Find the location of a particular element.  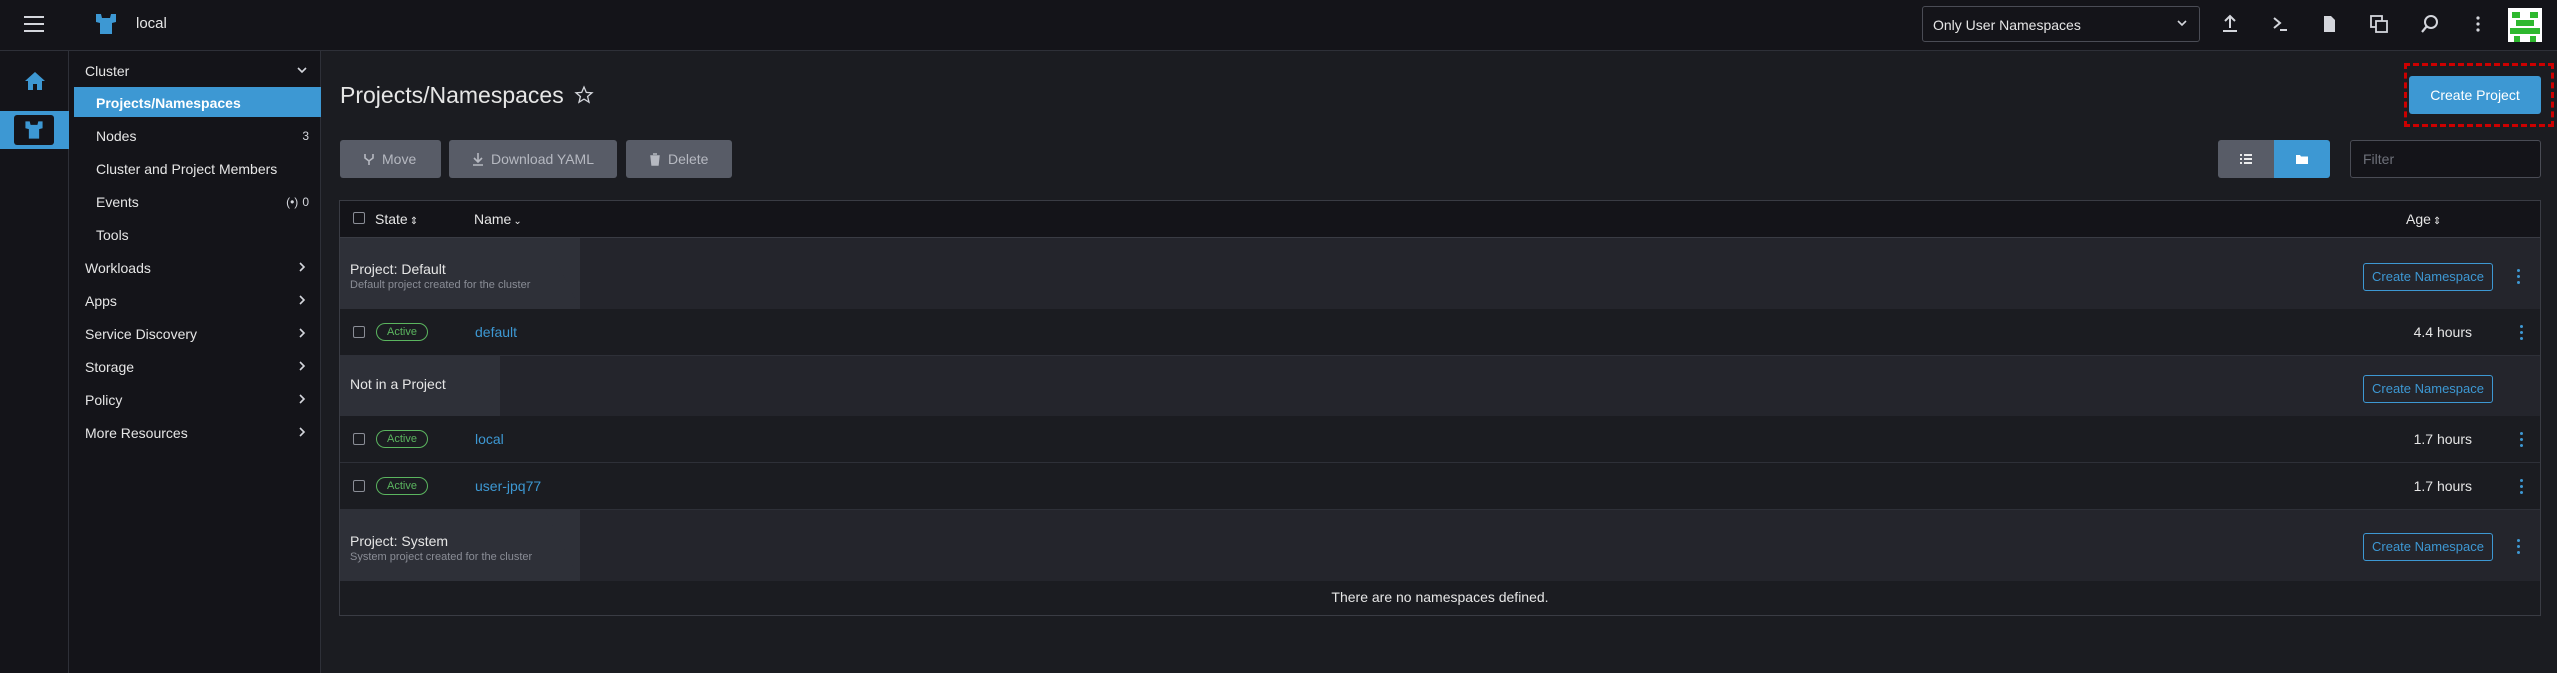

sidebar-item-label: Nodes is located at coordinates (116, 136).